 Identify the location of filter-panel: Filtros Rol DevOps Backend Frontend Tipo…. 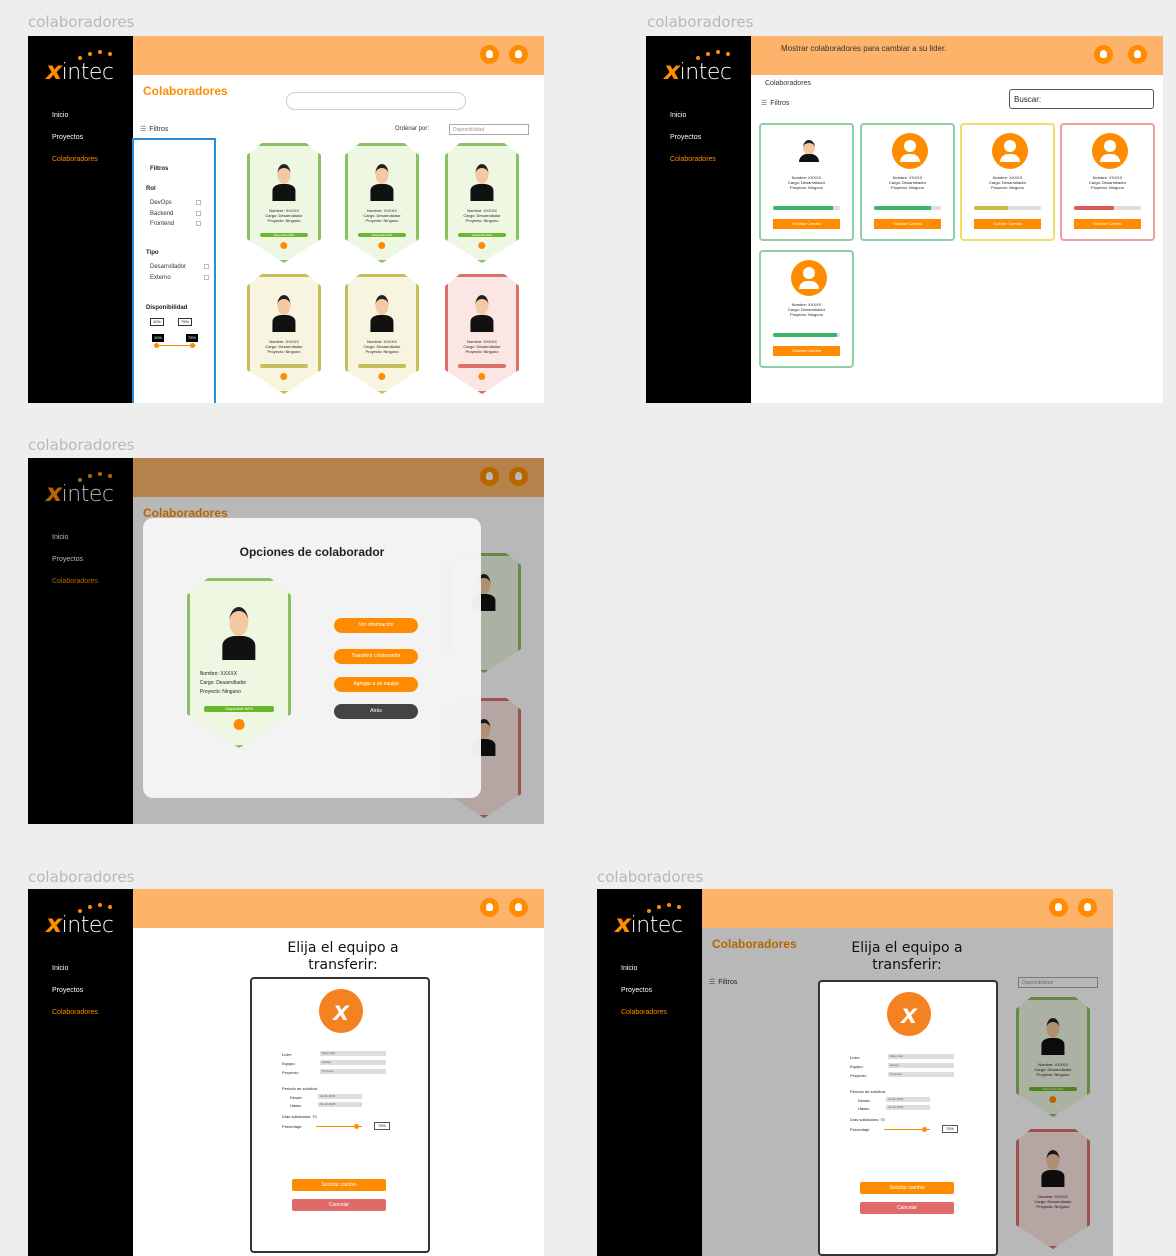
(174, 270).